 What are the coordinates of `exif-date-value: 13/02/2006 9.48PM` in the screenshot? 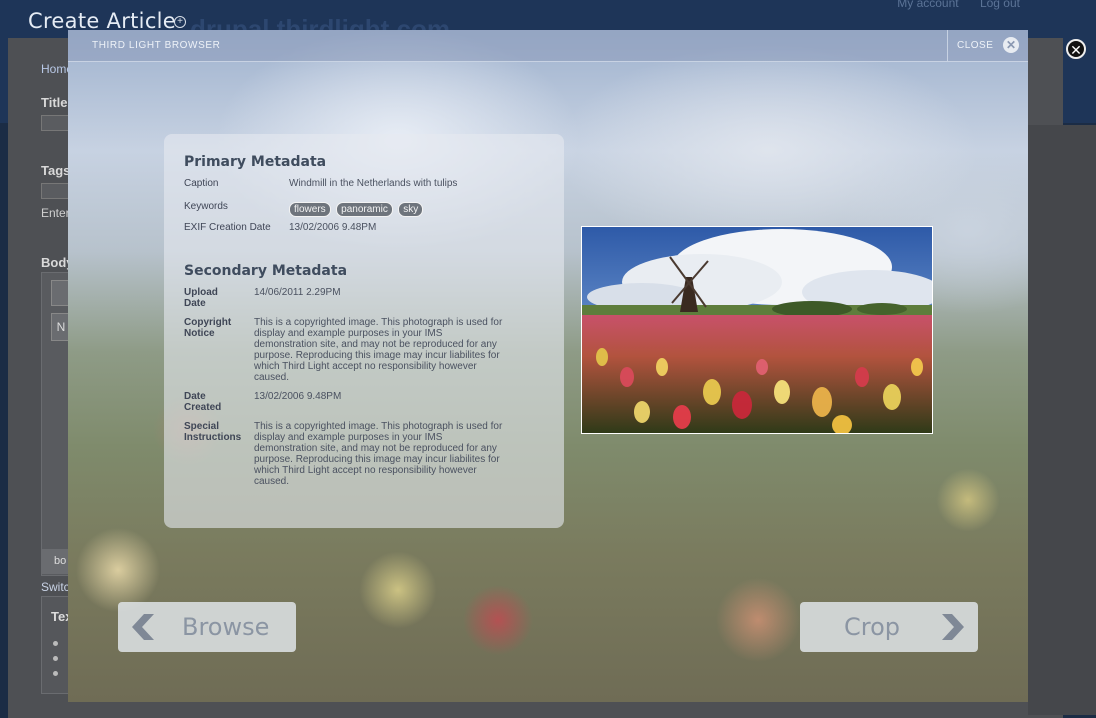 It's located at (333, 227).